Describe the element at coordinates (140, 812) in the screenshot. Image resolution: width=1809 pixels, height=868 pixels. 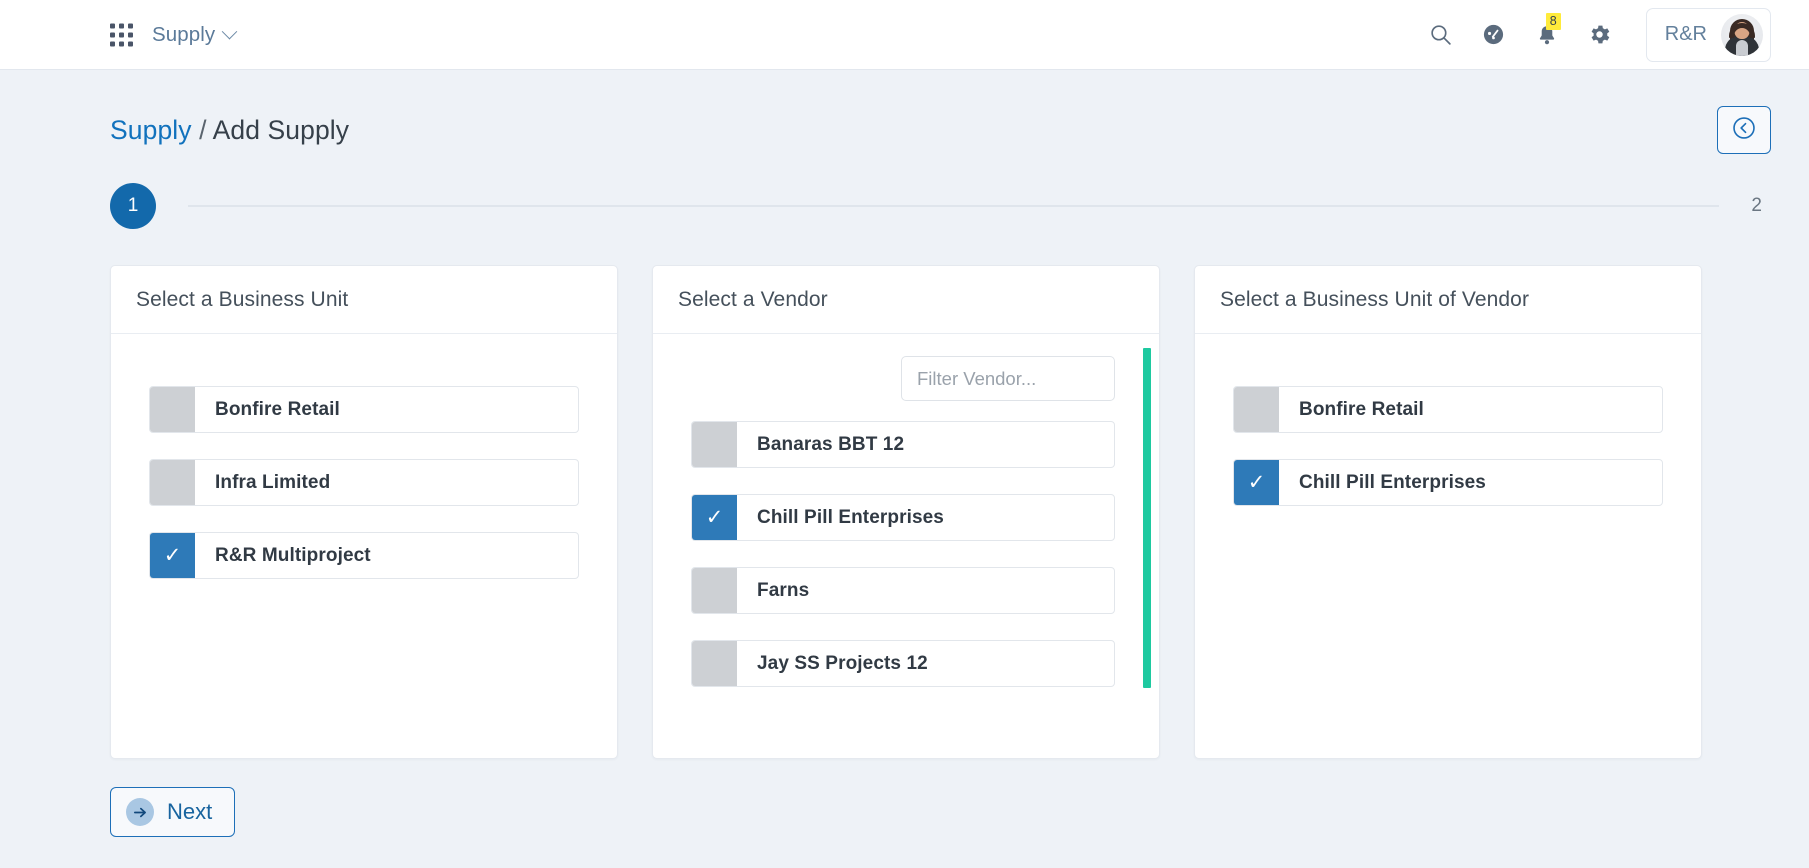
I see `circle-arrow-right-icon` at that location.